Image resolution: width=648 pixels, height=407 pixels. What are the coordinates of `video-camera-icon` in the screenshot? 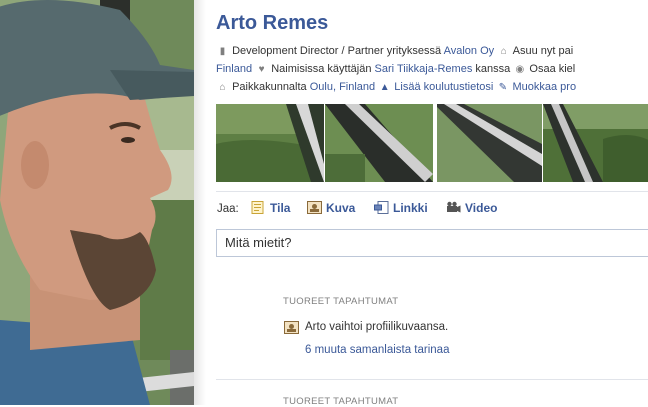 It's located at (454, 207).